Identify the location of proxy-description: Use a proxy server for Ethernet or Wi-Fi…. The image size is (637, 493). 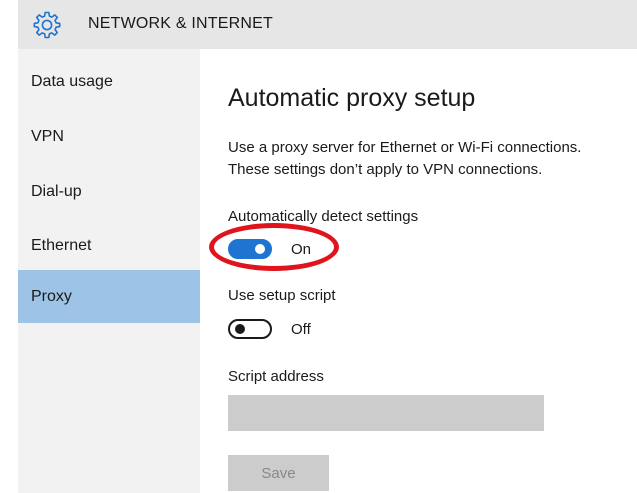
(430, 159).